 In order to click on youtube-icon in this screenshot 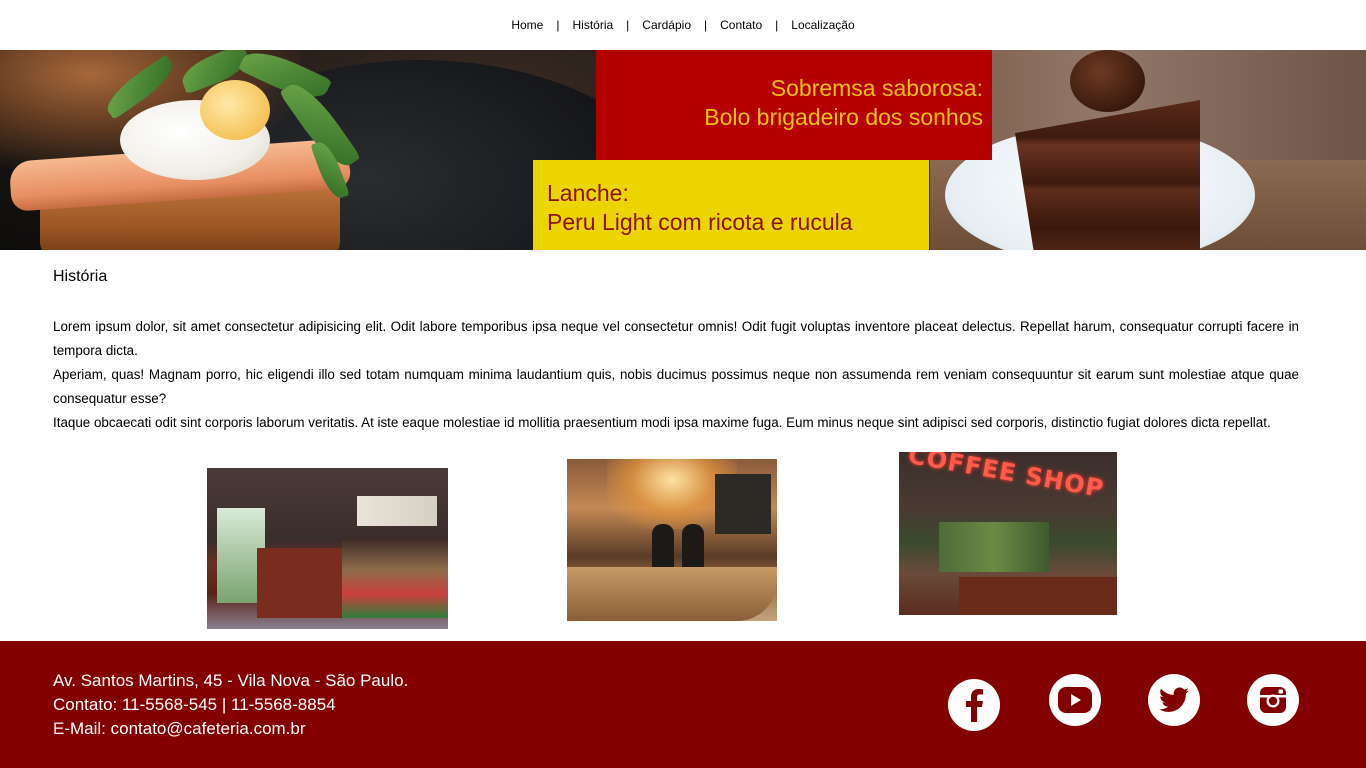, I will do `click(1075, 700)`.